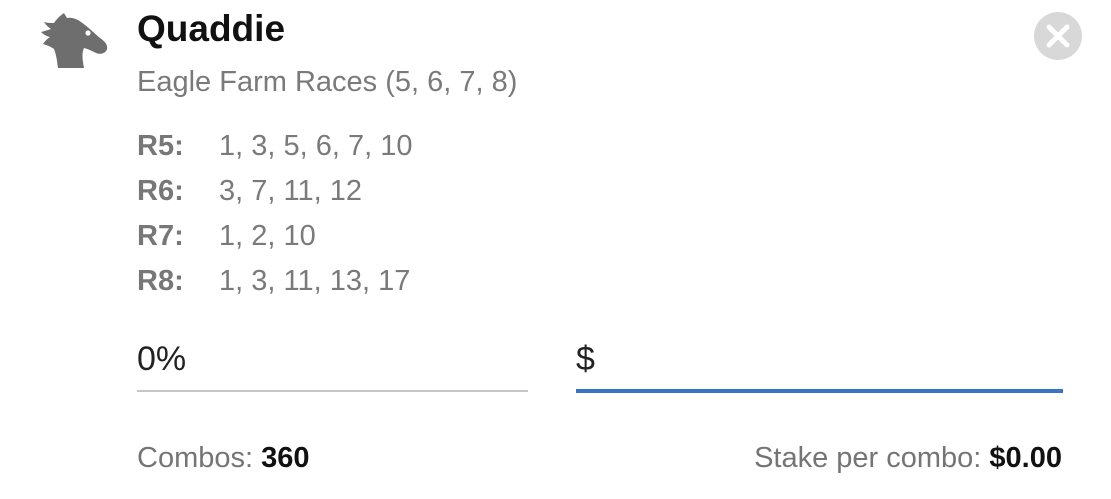  Describe the element at coordinates (195, 458) in the screenshot. I see `combos-label: Combos:` at that location.